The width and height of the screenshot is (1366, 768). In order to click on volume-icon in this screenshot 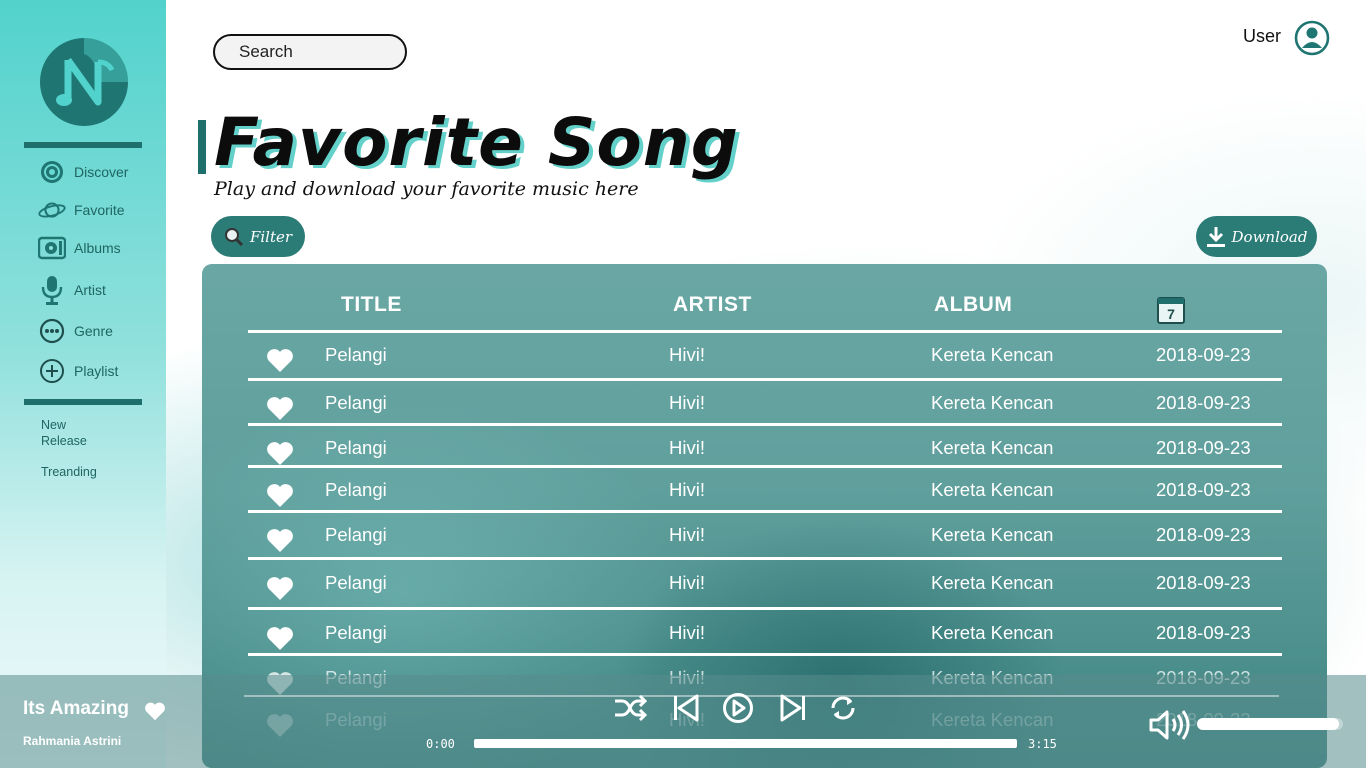, I will do `click(1170, 725)`.